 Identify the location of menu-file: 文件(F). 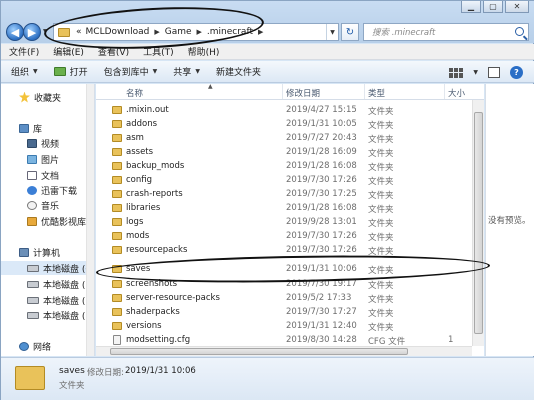
(24, 51).